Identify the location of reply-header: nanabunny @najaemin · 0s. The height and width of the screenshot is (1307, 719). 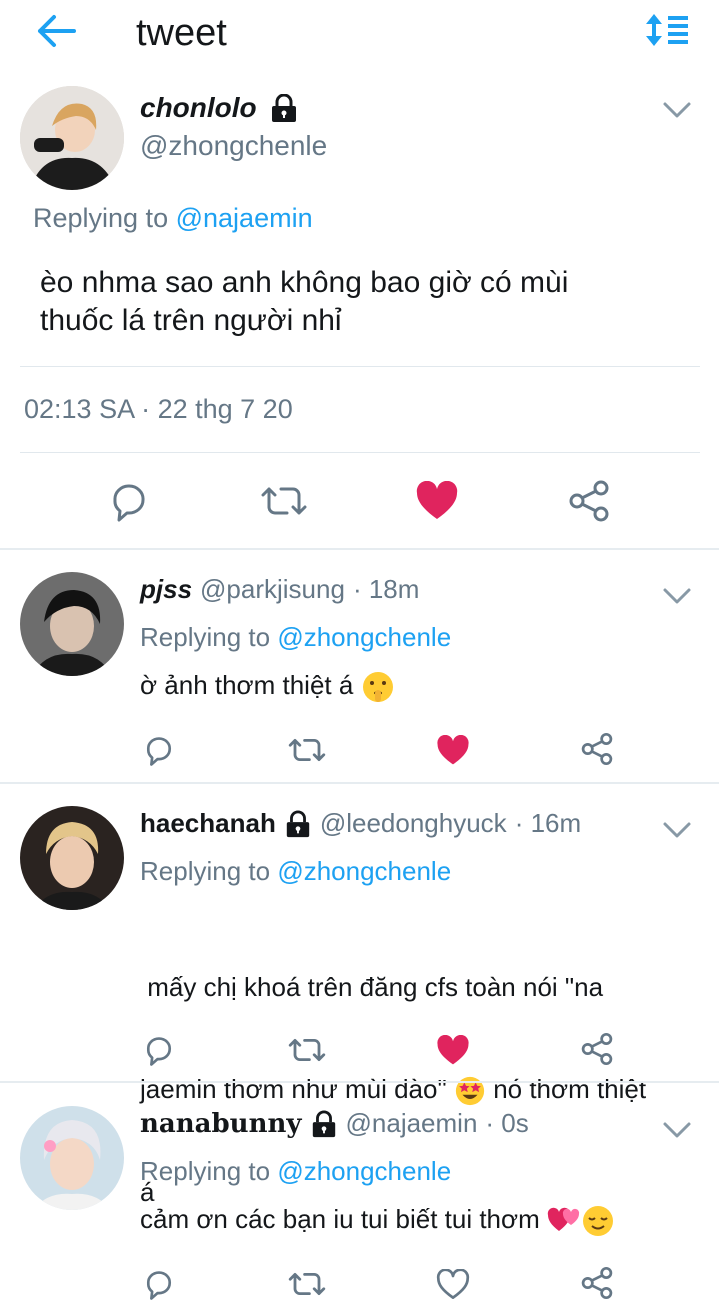
(334, 1123).